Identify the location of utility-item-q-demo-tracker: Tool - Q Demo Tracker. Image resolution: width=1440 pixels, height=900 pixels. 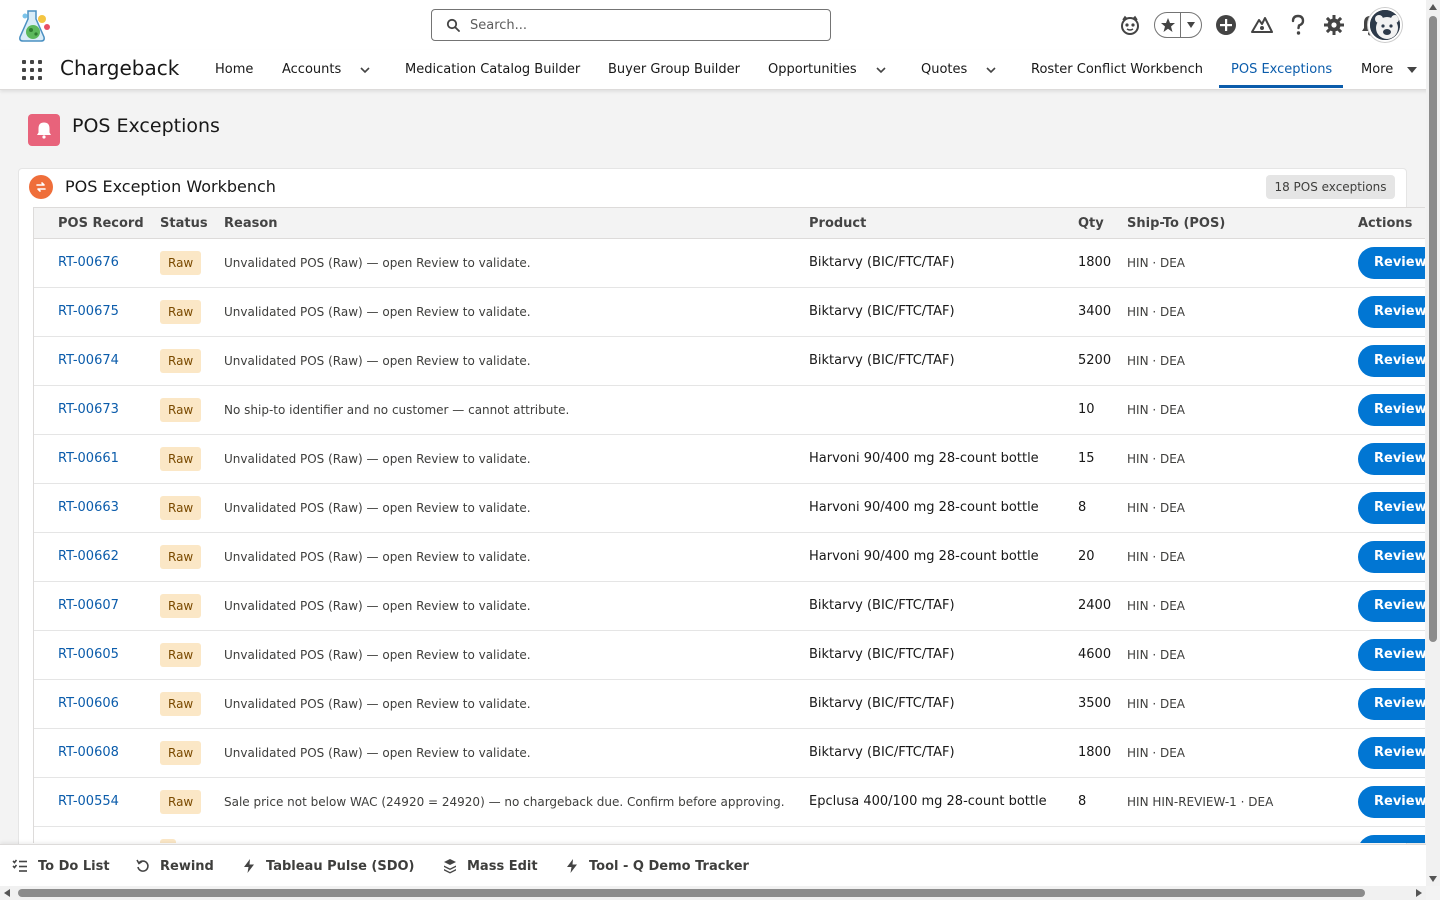
(657, 866).